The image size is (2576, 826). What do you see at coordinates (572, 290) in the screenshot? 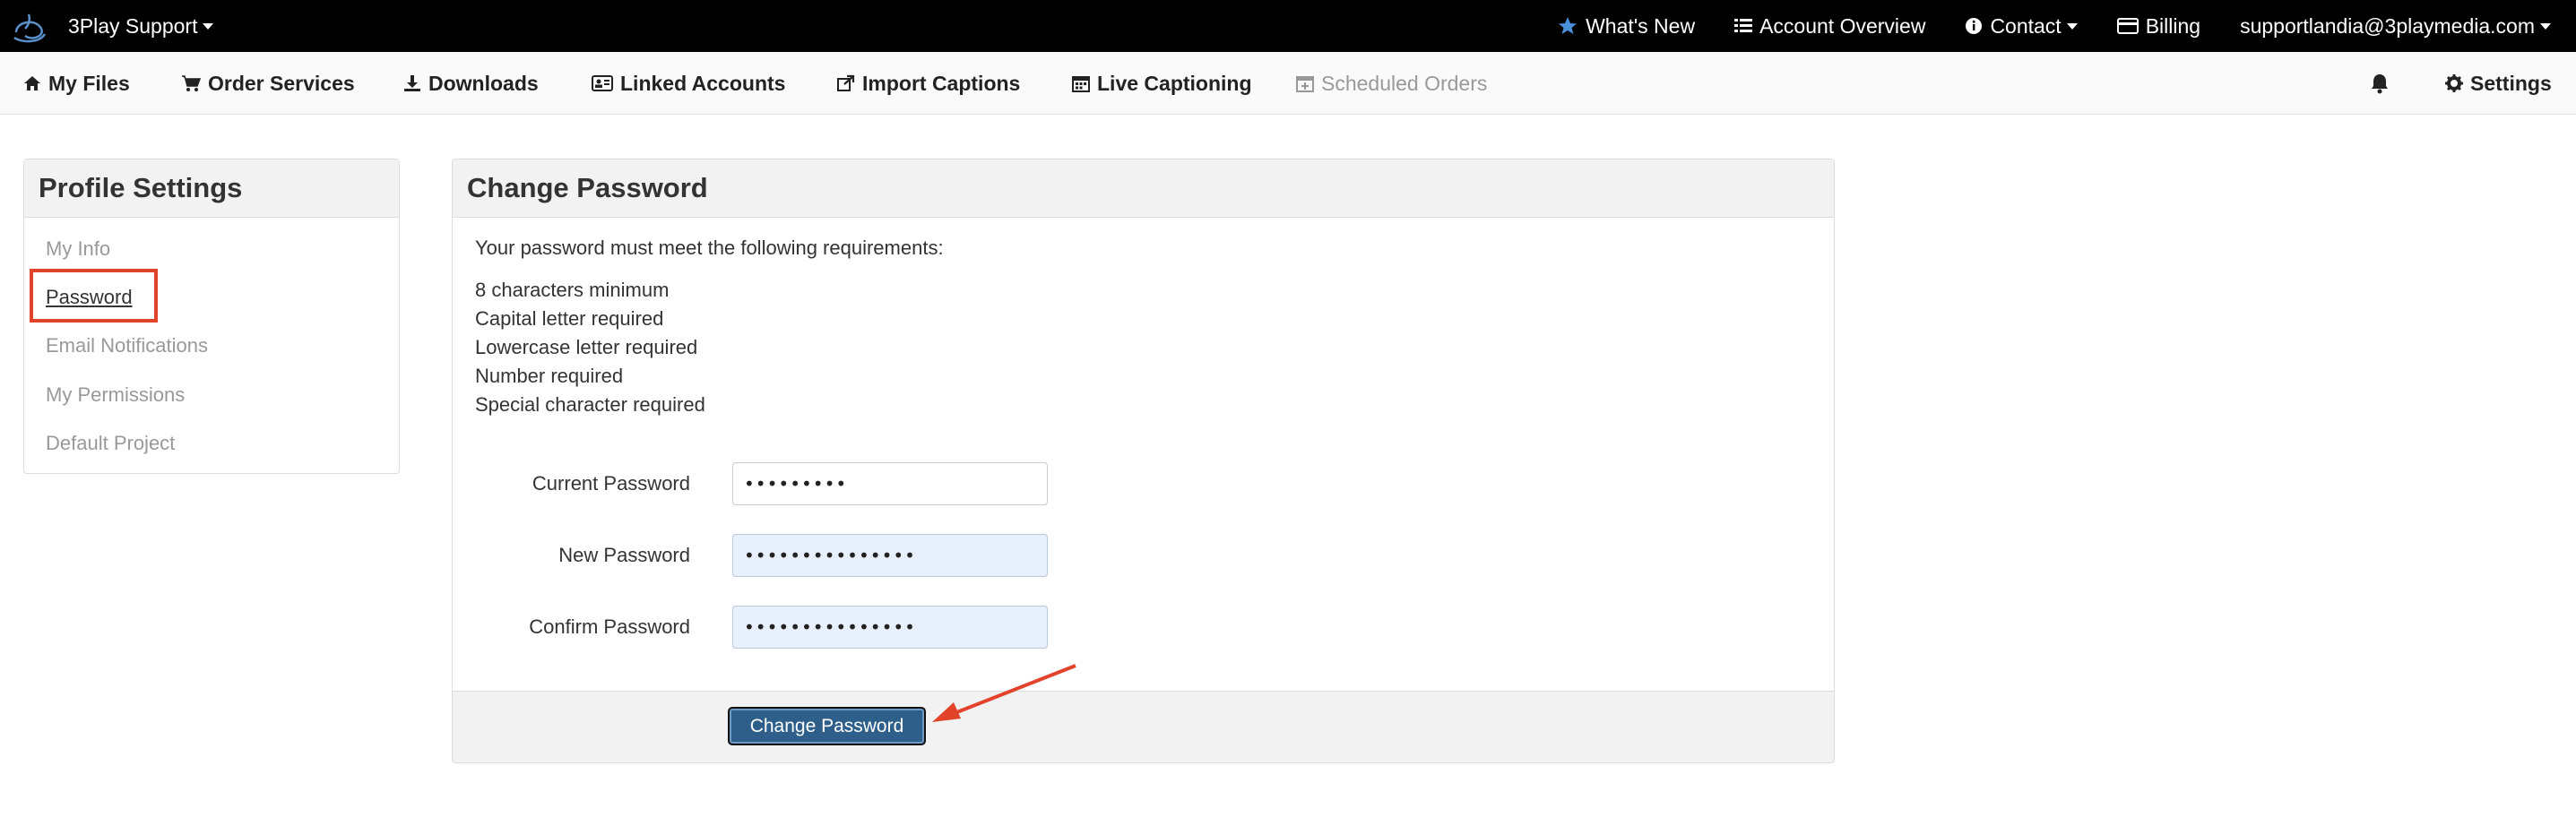
I see `requirement-item: 8 characters minimum` at bounding box center [572, 290].